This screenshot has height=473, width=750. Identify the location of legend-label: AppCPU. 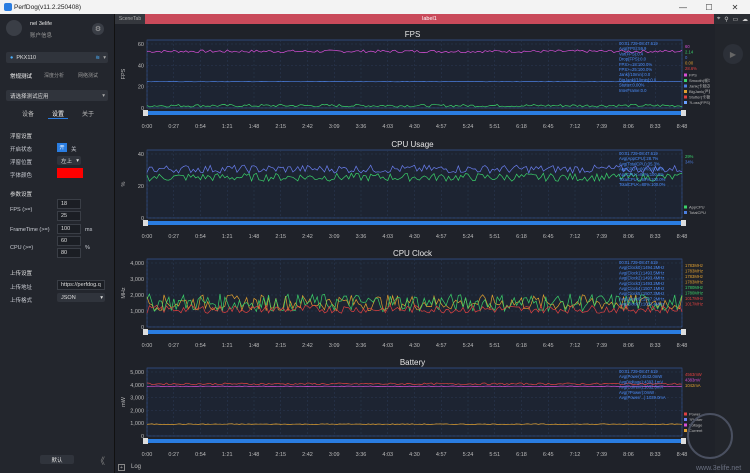
(697, 207).